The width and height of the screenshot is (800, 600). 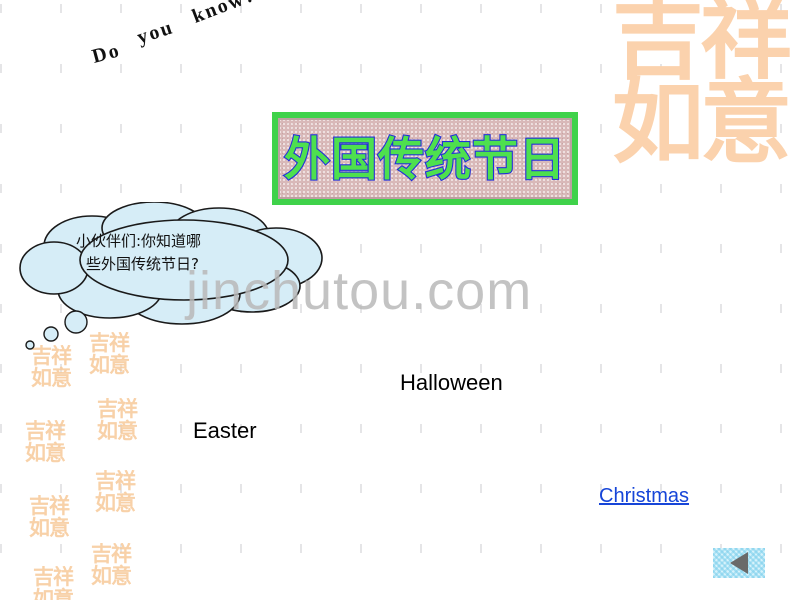 What do you see at coordinates (451, 382) in the screenshot?
I see `label-halloween: Halloween` at bounding box center [451, 382].